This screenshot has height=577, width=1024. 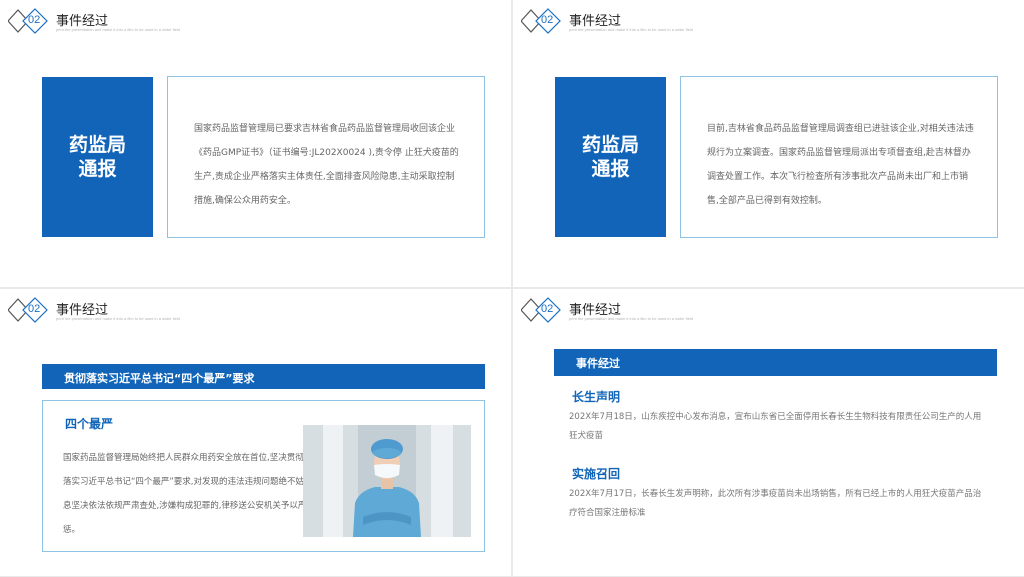 I want to click on event-banner: 事件经过, so click(x=775, y=362).